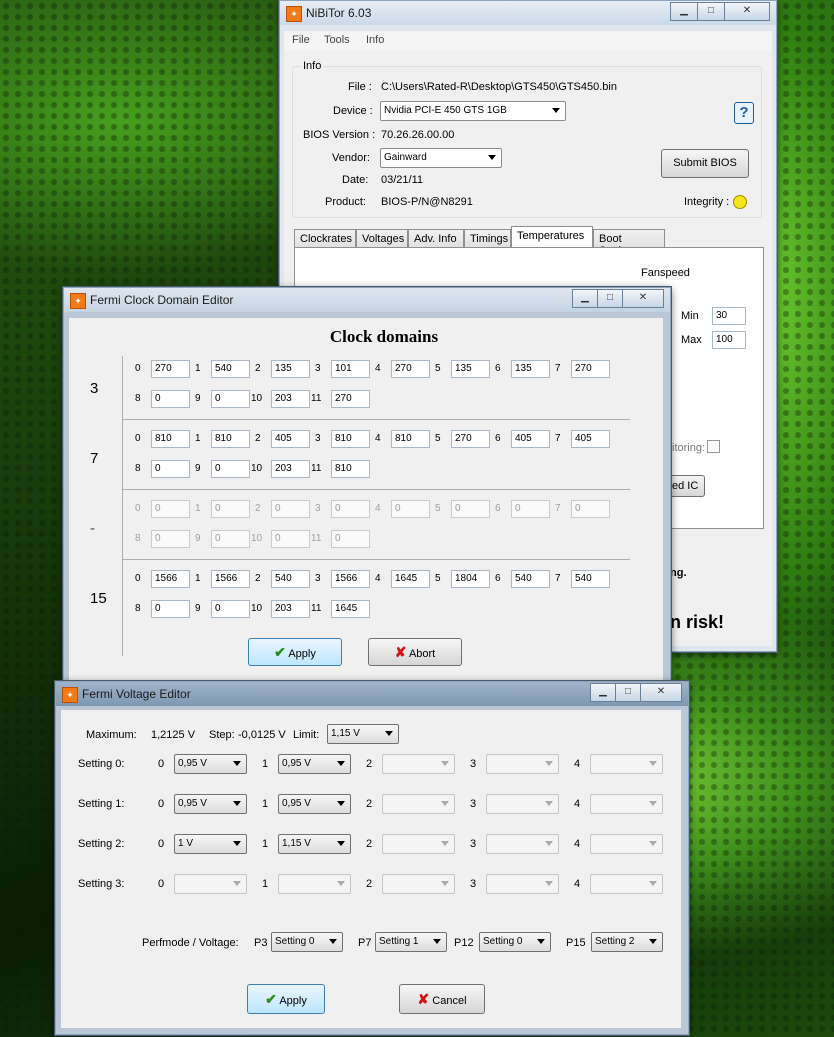 This screenshot has width=834, height=1037. Describe the element at coordinates (375, 40) in the screenshot. I see `menu-info: Info` at that location.